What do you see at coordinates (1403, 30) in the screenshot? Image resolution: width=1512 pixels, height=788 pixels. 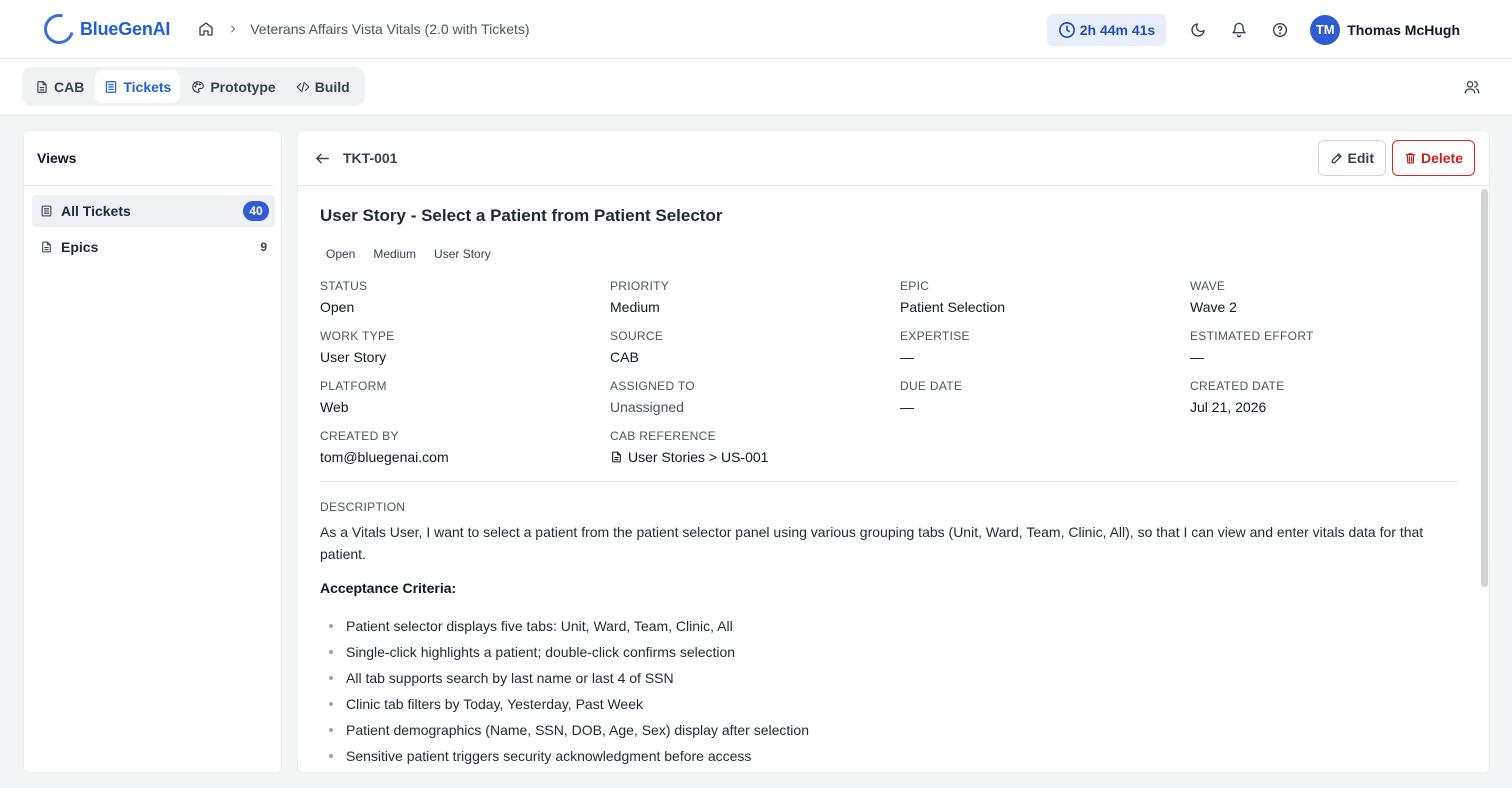 I see `user-name: Thomas McHugh` at bounding box center [1403, 30].